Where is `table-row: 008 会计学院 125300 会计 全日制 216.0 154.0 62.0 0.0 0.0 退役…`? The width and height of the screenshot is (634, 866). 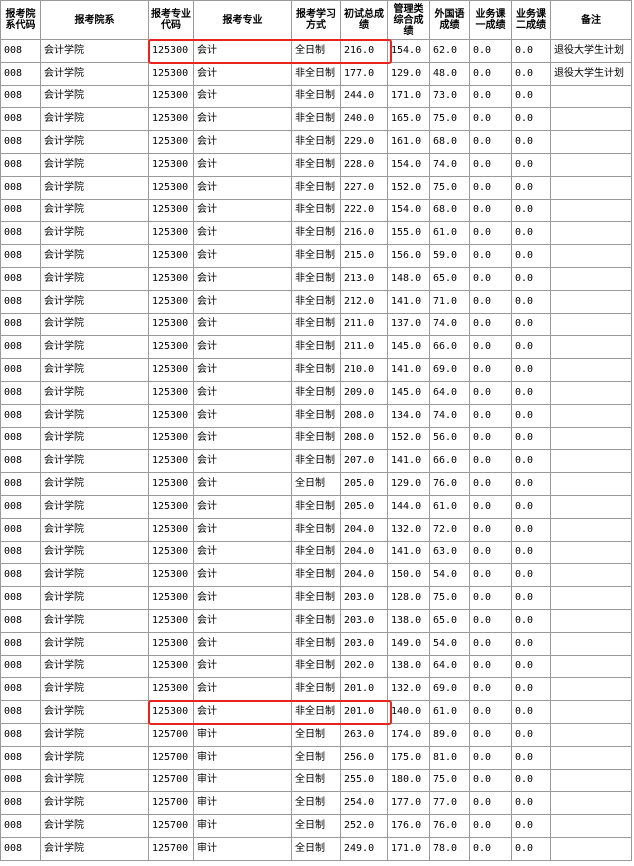
table-row: 008 会计学院 125300 会计 全日制 216.0 154.0 62.0 0.0 0.0 退役… is located at coordinates (316, 51).